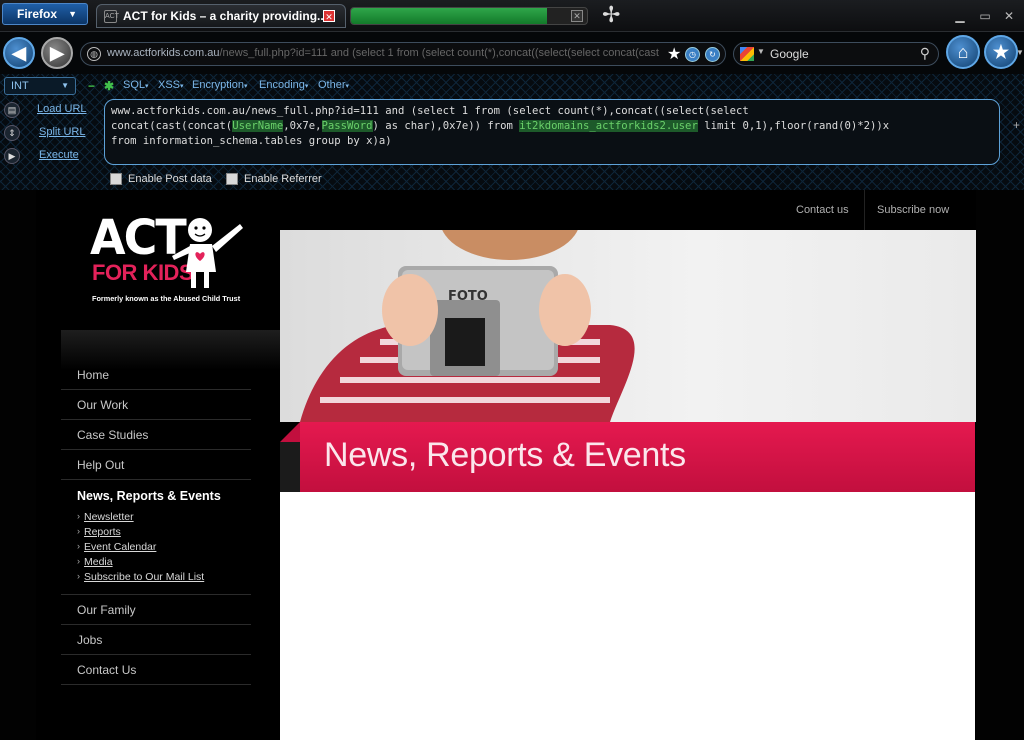 This screenshot has height=740, width=1024. I want to click on hackbar-type-value: INT, so click(20, 86).